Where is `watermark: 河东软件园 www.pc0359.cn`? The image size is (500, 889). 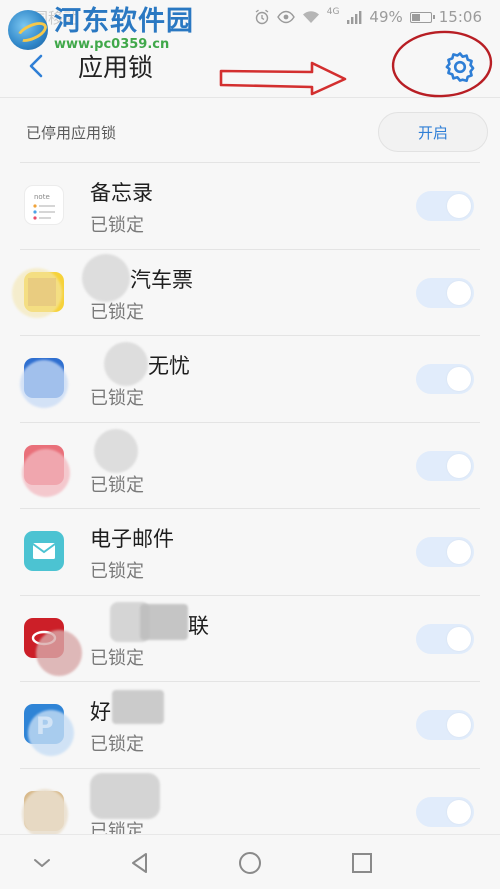
watermark: 河东软件园 www.pc0359.cn is located at coordinates (101, 29).